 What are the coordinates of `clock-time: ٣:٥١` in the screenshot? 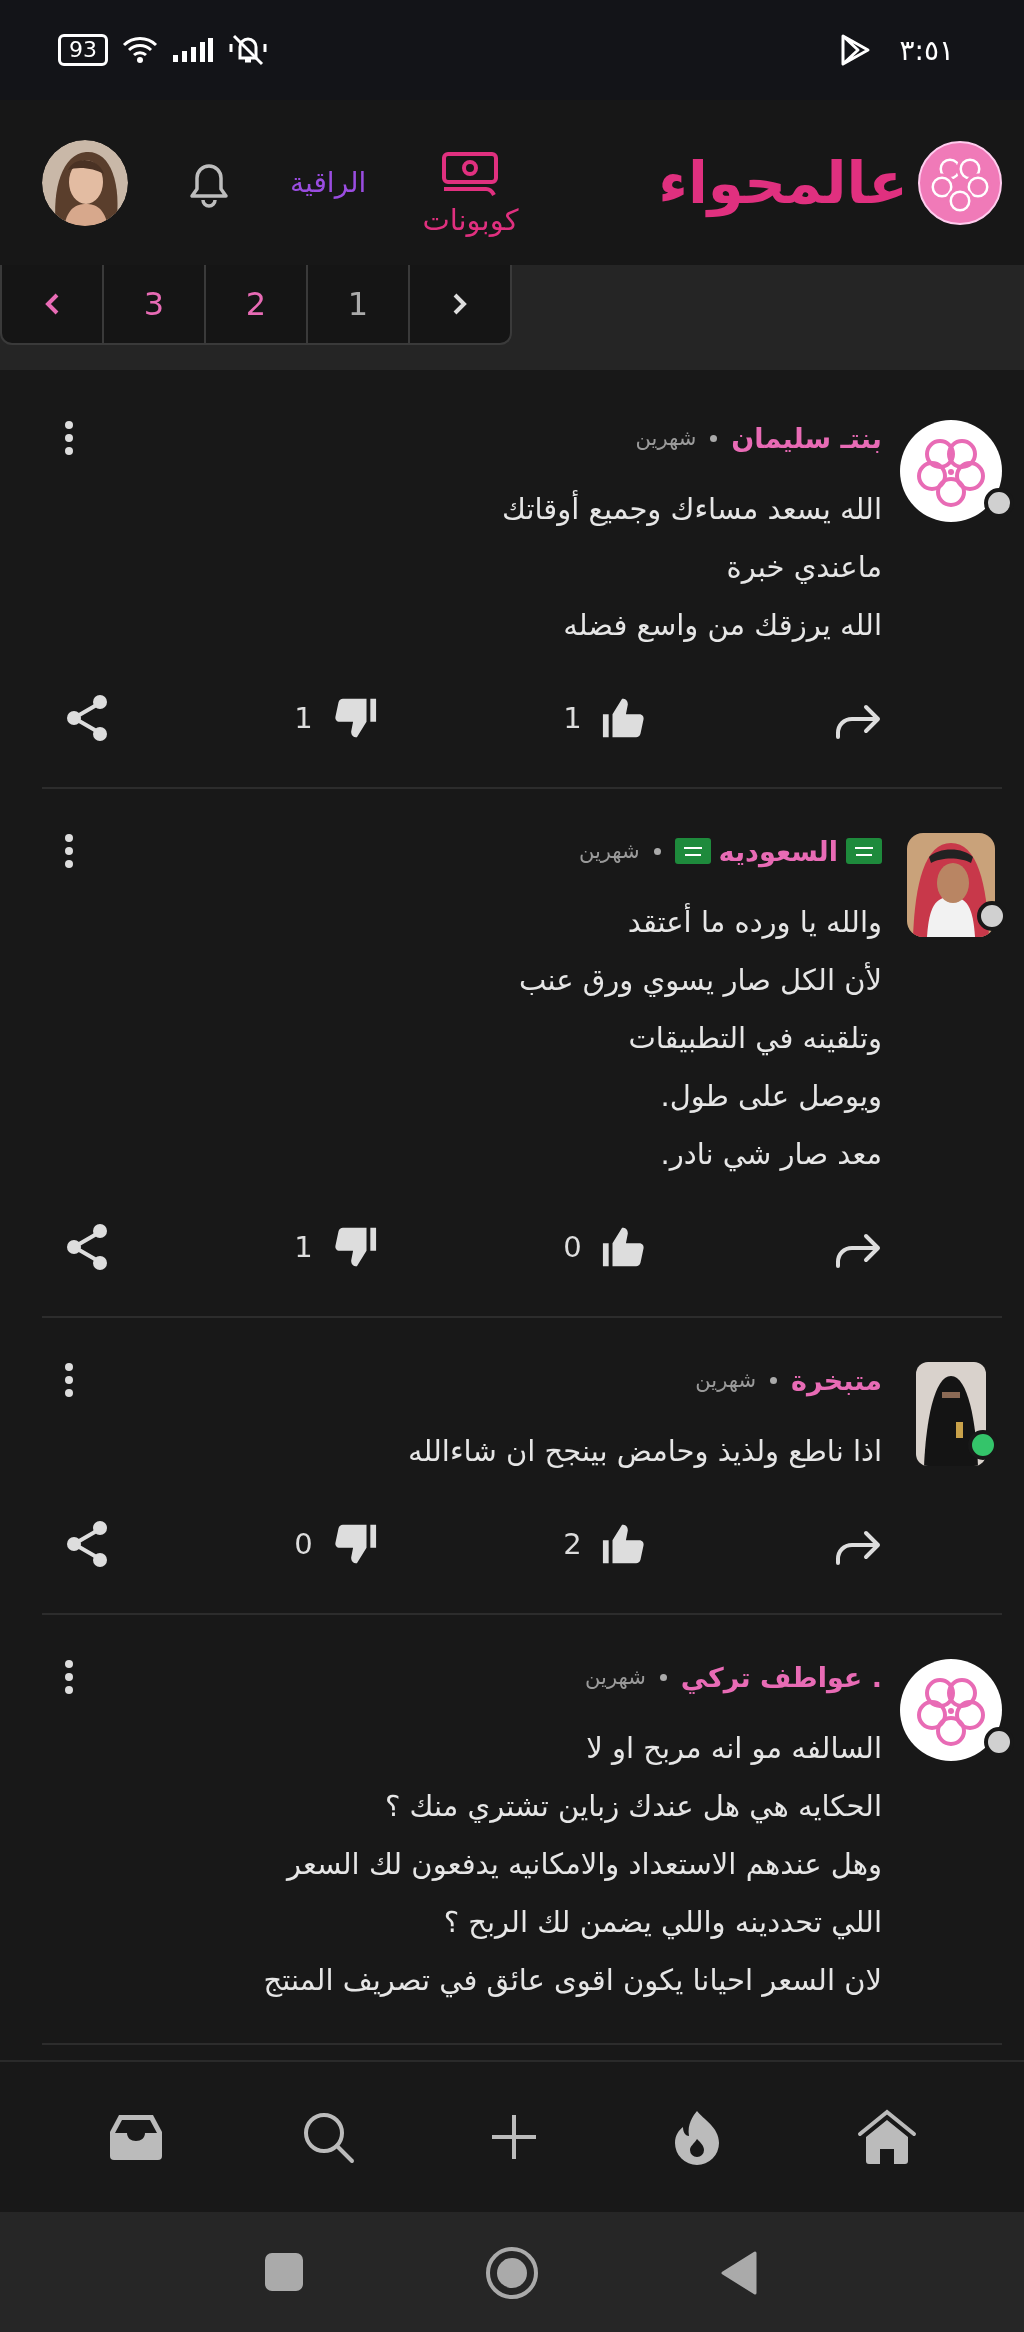 It's located at (926, 50).